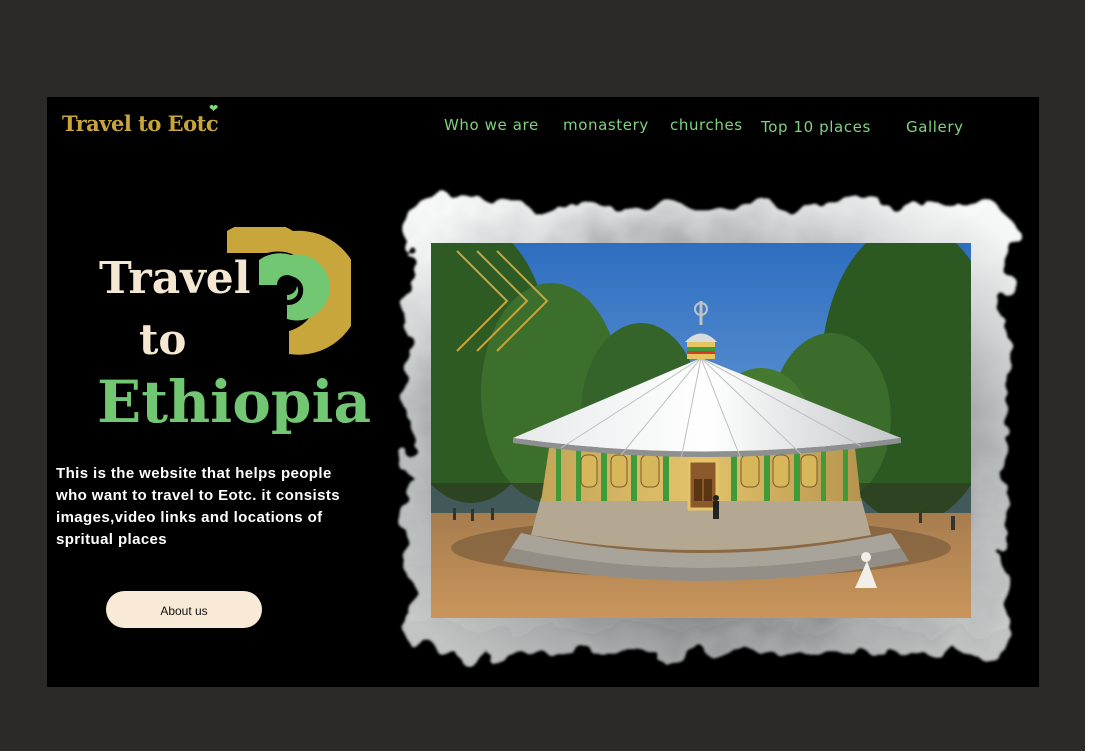 Image resolution: width=1097 pixels, height=754 pixels. What do you see at coordinates (163, 339) in the screenshot?
I see `hero-title-line2: to` at bounding box center [163, 339].